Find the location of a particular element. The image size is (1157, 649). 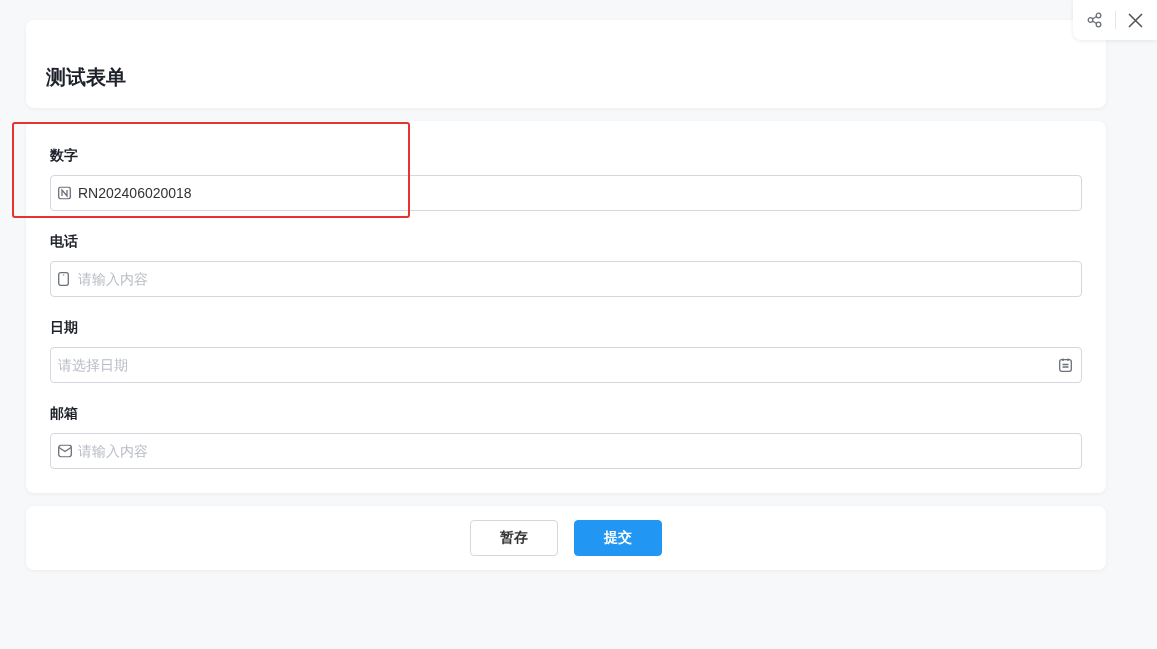

envelope-icon is located at coordinates (65, 451).